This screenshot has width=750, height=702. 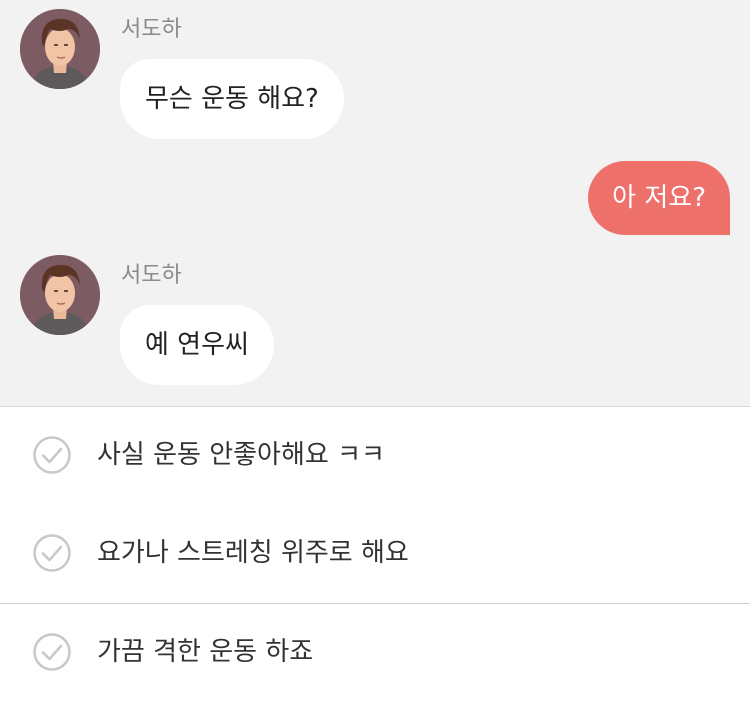 What do you see at coordinates (241, 455) in the screenshot?
I see `choice-label: 사실 운동 안좋아해요 ㅋㅋ` at bounding box center [241, 455].